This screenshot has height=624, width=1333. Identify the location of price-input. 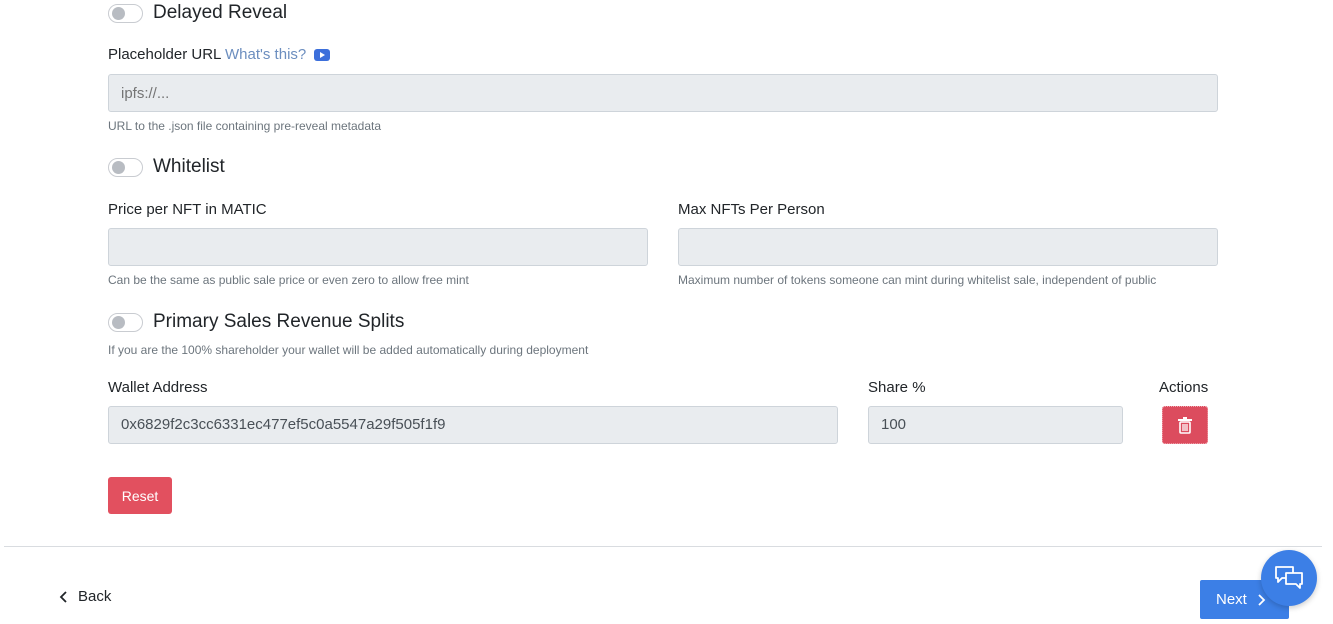
(378, 247).